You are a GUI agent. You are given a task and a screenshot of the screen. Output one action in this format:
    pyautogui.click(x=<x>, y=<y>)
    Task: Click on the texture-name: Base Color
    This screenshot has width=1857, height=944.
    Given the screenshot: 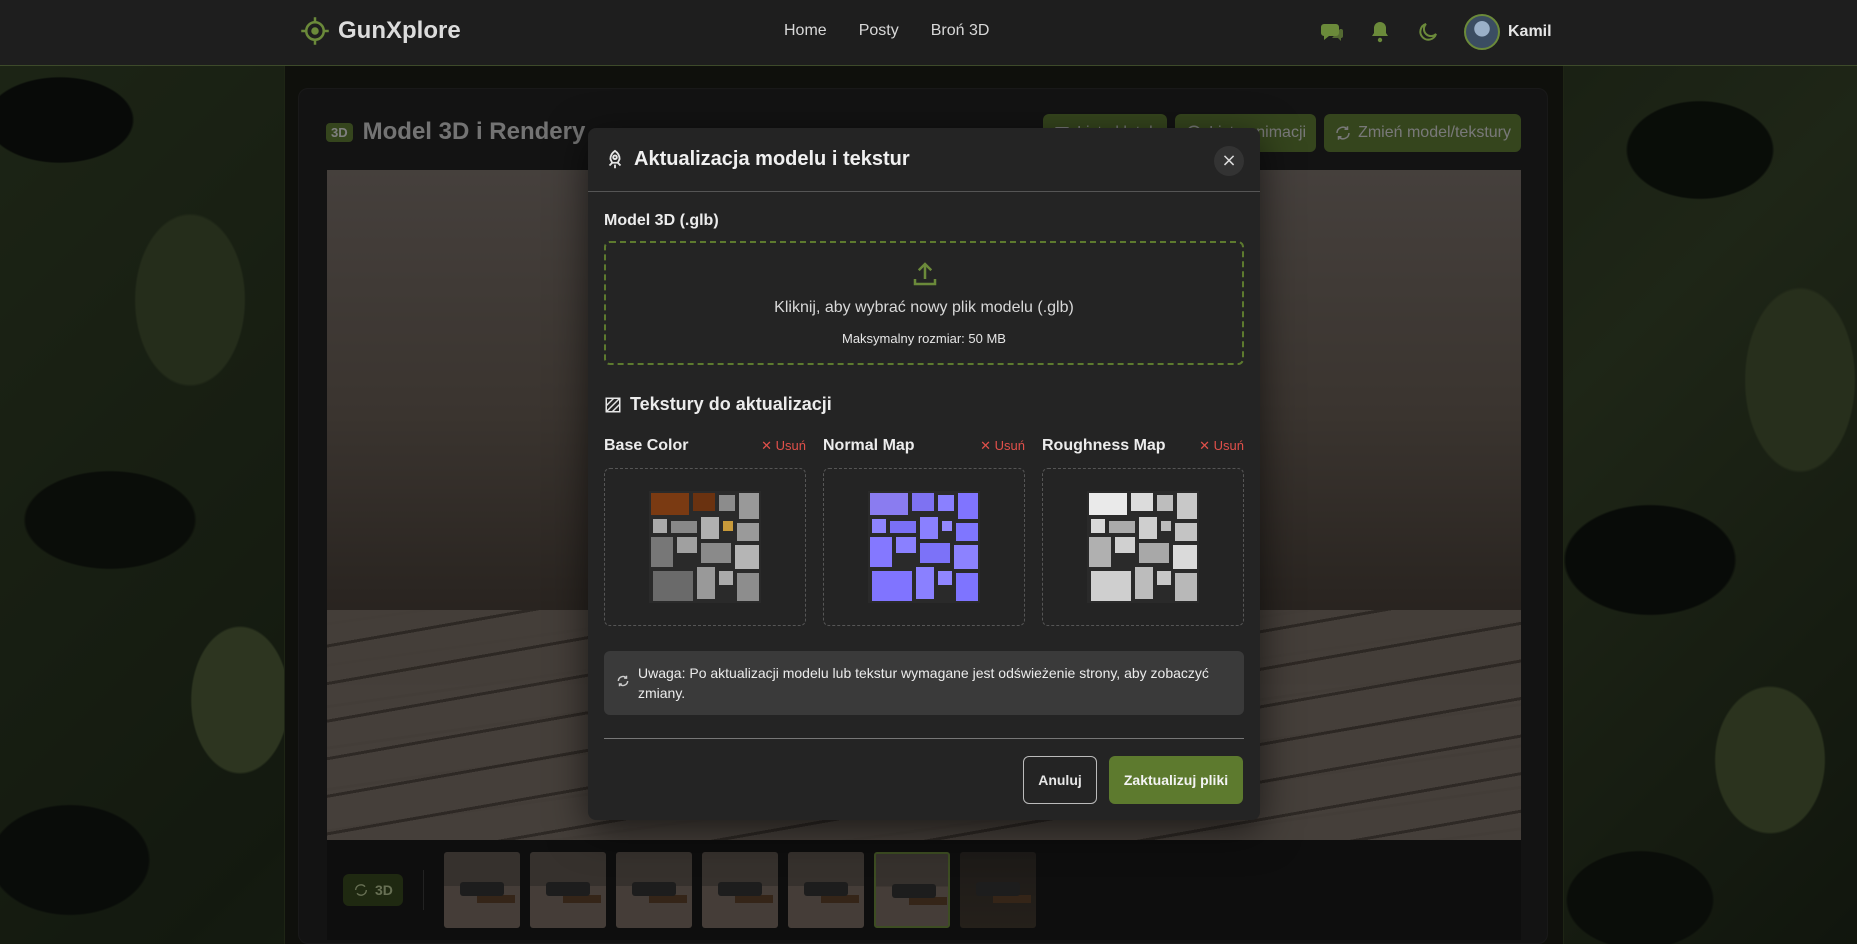 What is the action you would take?
    pyautogui.click(x=646, y=445)
    